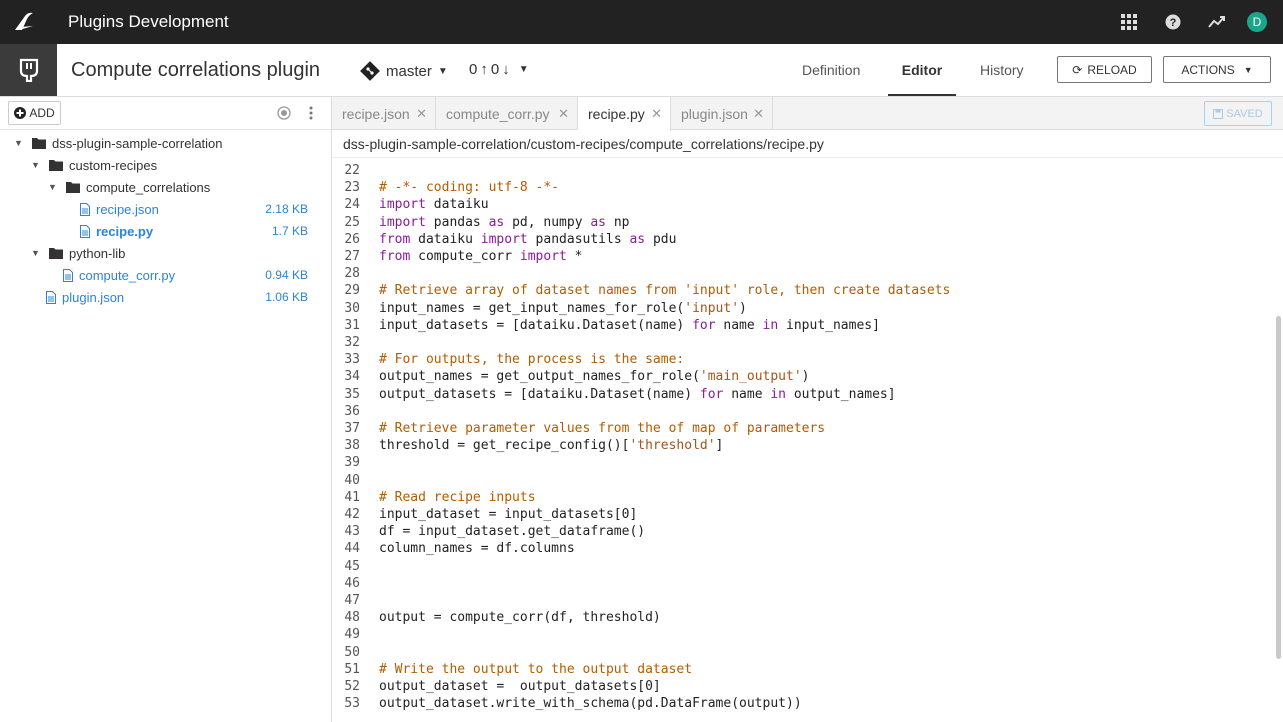  I want to click on code-line: from dataiku import pandasutils as pdu, so click(527, 239).